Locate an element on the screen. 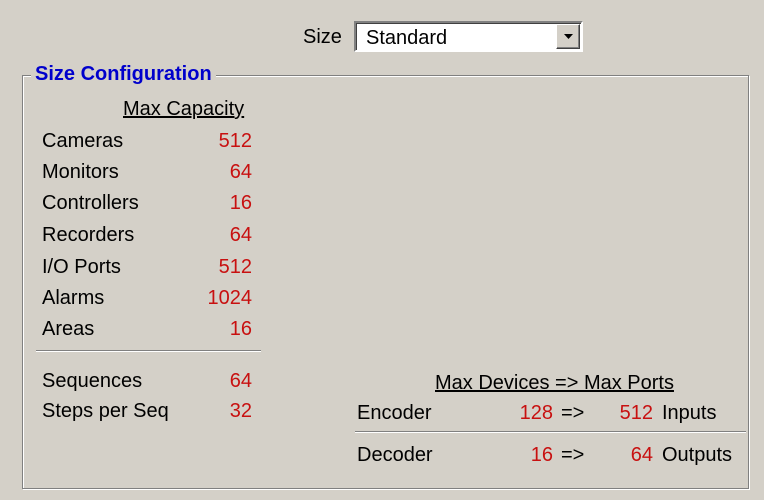 Image resolution: width=764 pixels, height=500 pixels. row-label: I/O Ports is located at coordinates (81, 267).